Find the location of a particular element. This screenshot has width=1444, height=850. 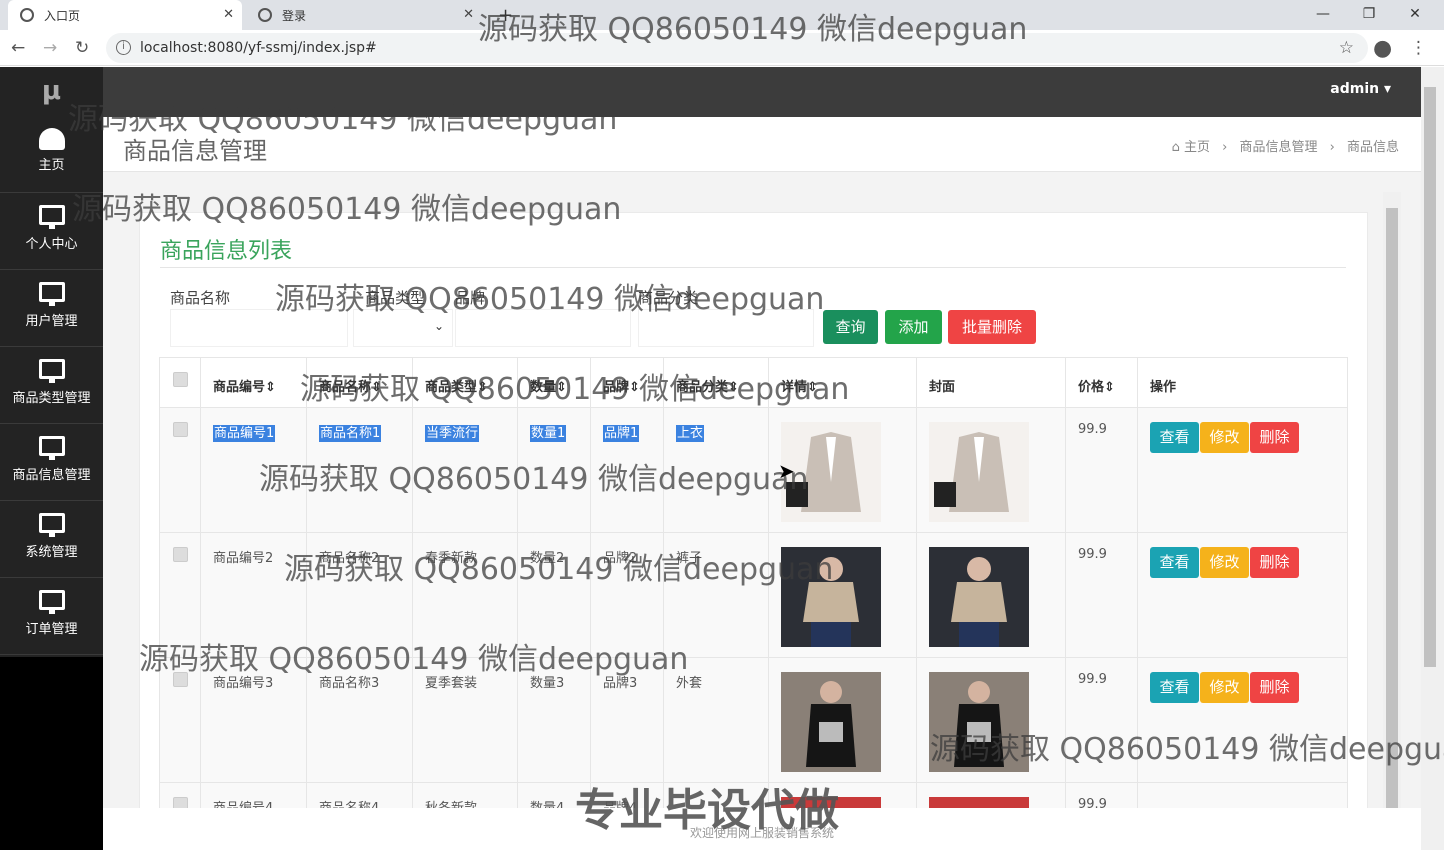

sidebar-item-label: 用户管理 is located at coordinates (51, 321).